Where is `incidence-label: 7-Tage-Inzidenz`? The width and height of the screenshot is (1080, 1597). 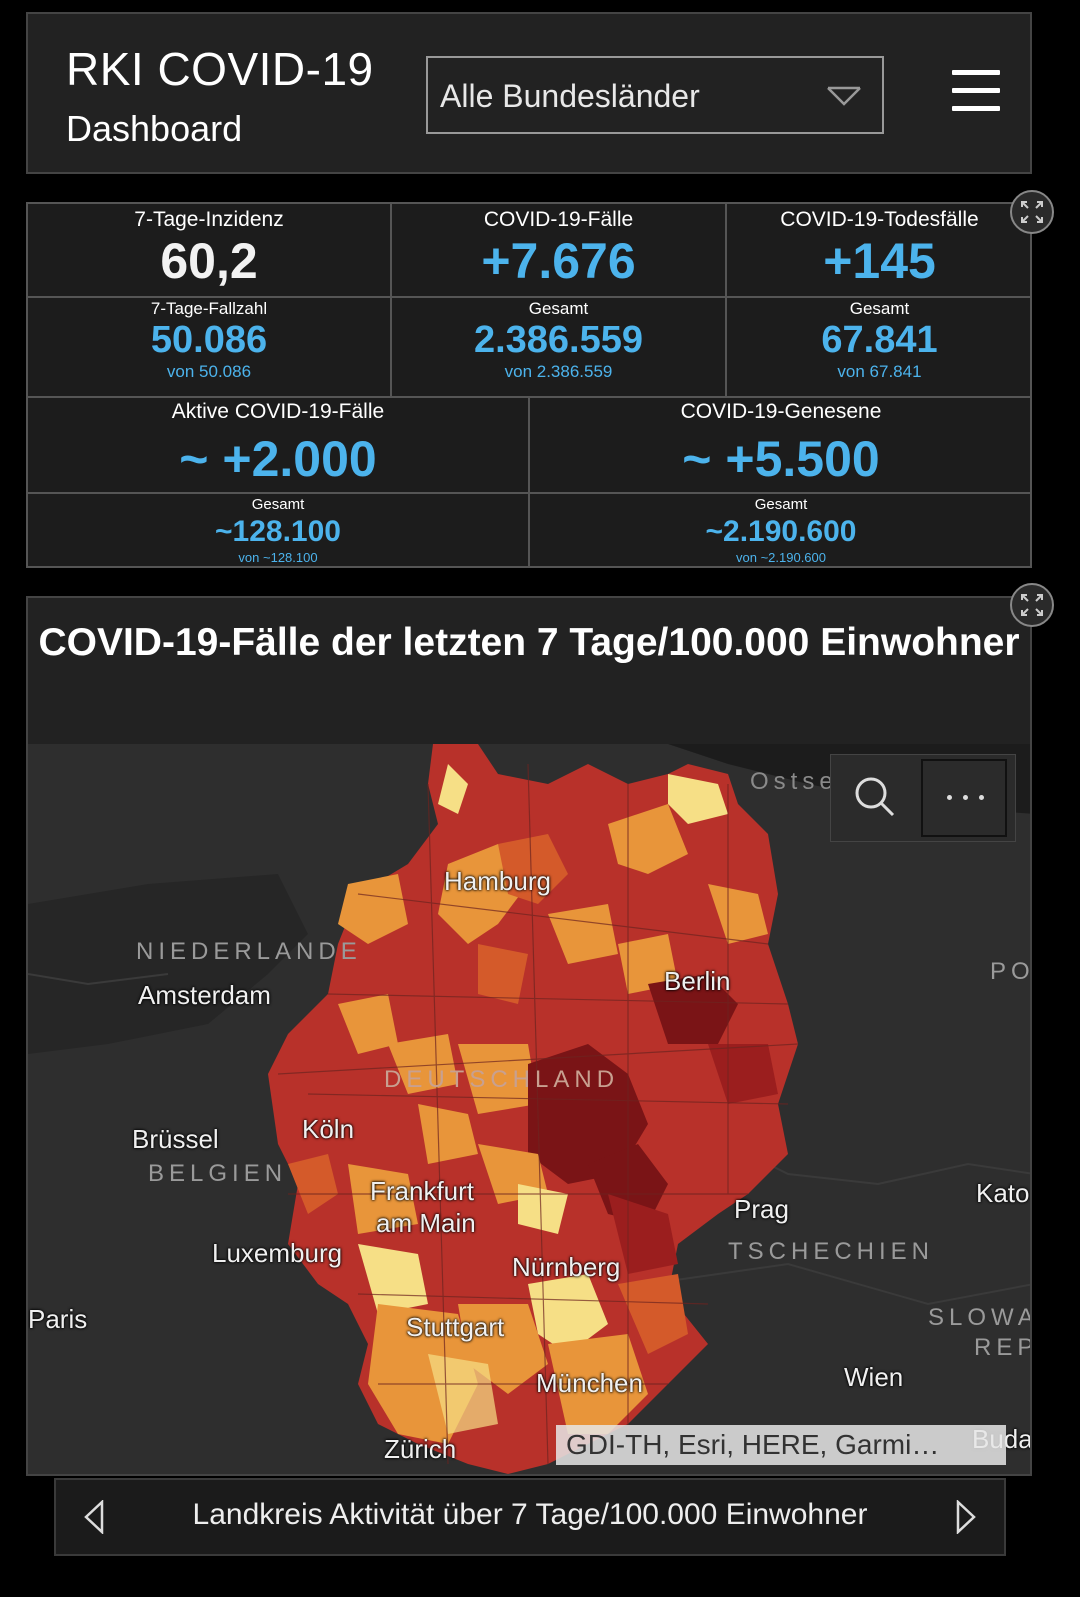
incidence-label: 7-Tage-Inzidenz is located at coordinates (209, 219).